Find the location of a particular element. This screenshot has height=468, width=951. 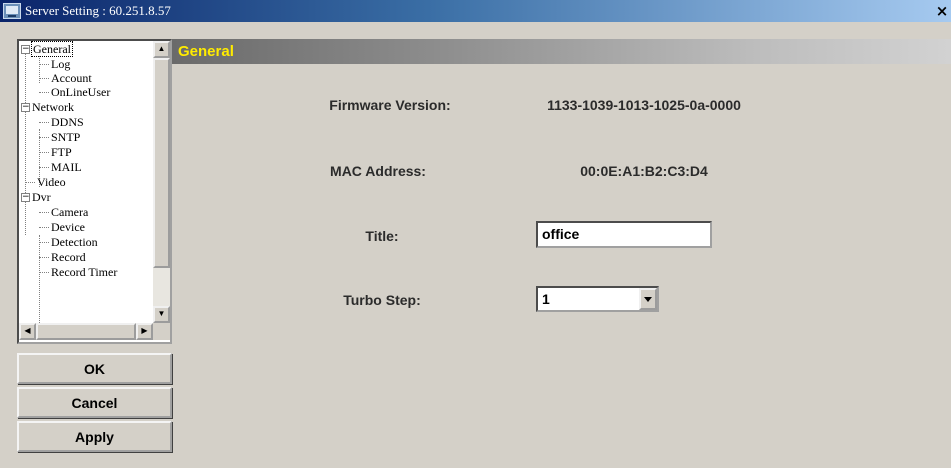

cancel-button: Cancel is located at coordinates (94, 402).